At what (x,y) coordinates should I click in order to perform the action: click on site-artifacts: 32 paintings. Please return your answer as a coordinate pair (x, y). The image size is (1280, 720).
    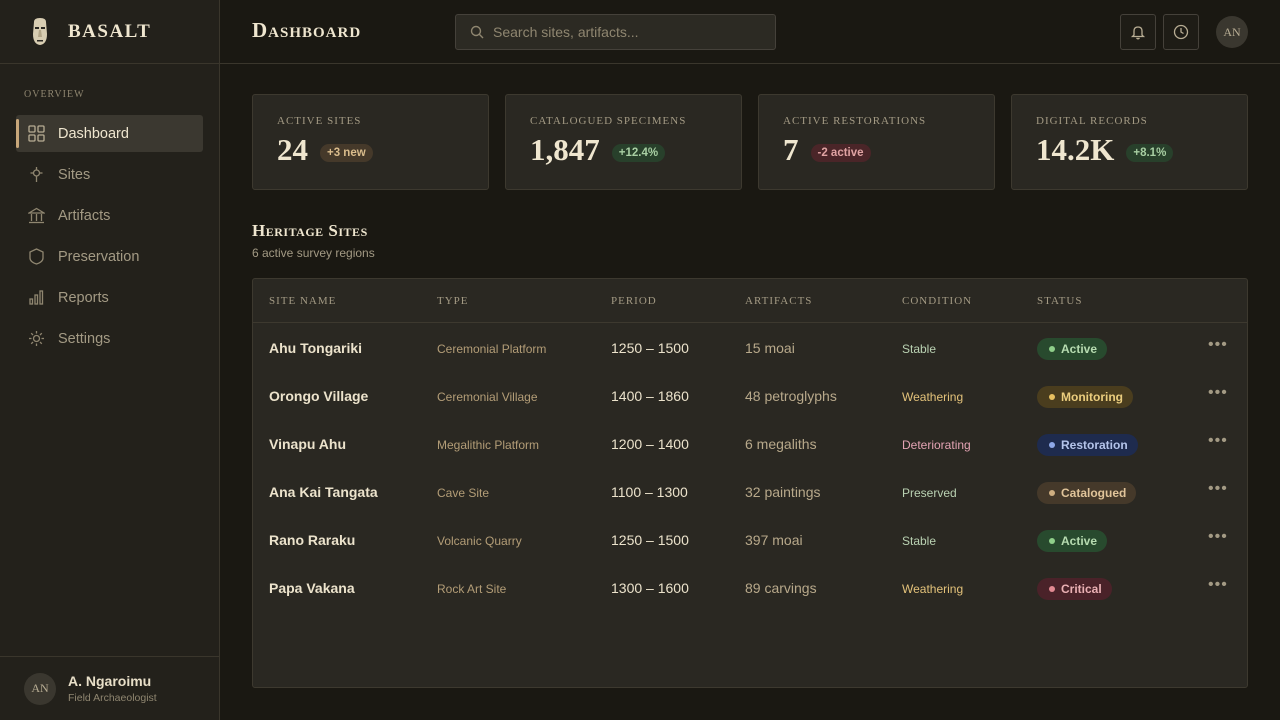
    Looking at the image, I should click on (783, 492).